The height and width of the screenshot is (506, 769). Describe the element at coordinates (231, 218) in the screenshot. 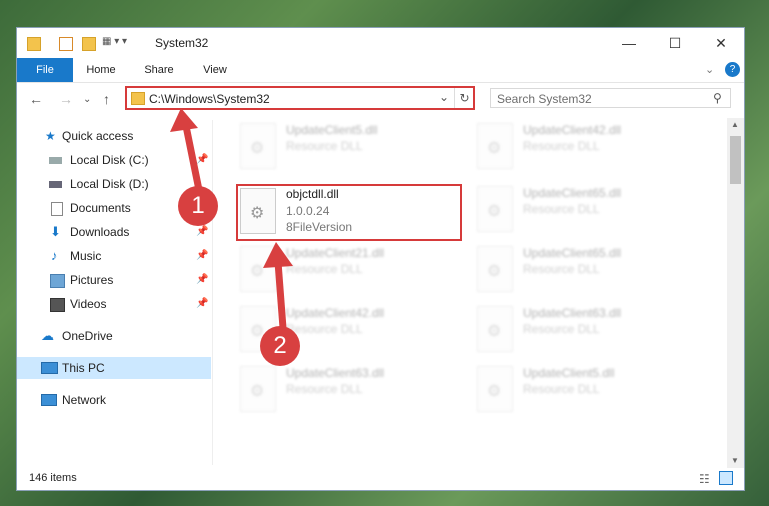

I see `annotation-arrows` at that location.